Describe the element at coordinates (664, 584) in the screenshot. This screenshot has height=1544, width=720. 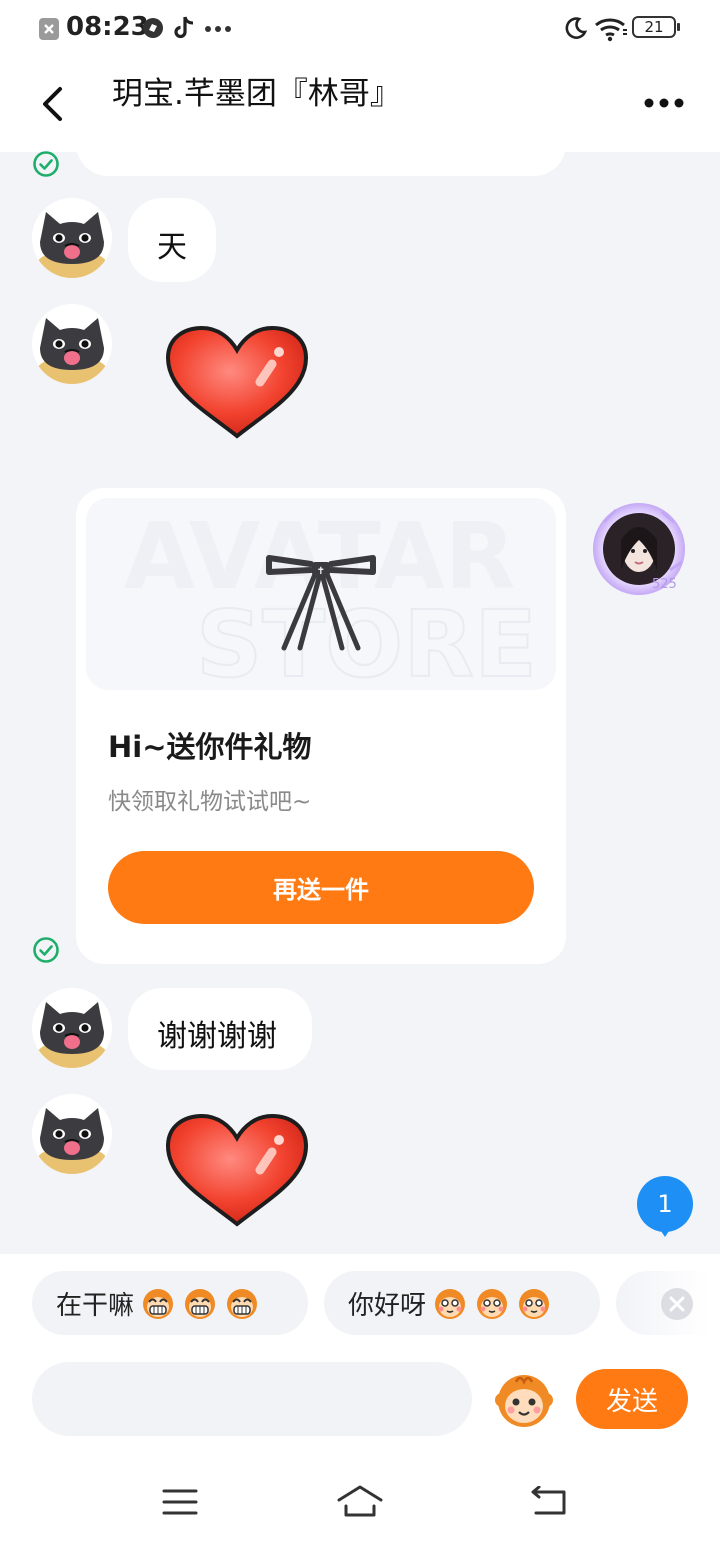
I see `avatar-badge-text: 525` at that location.